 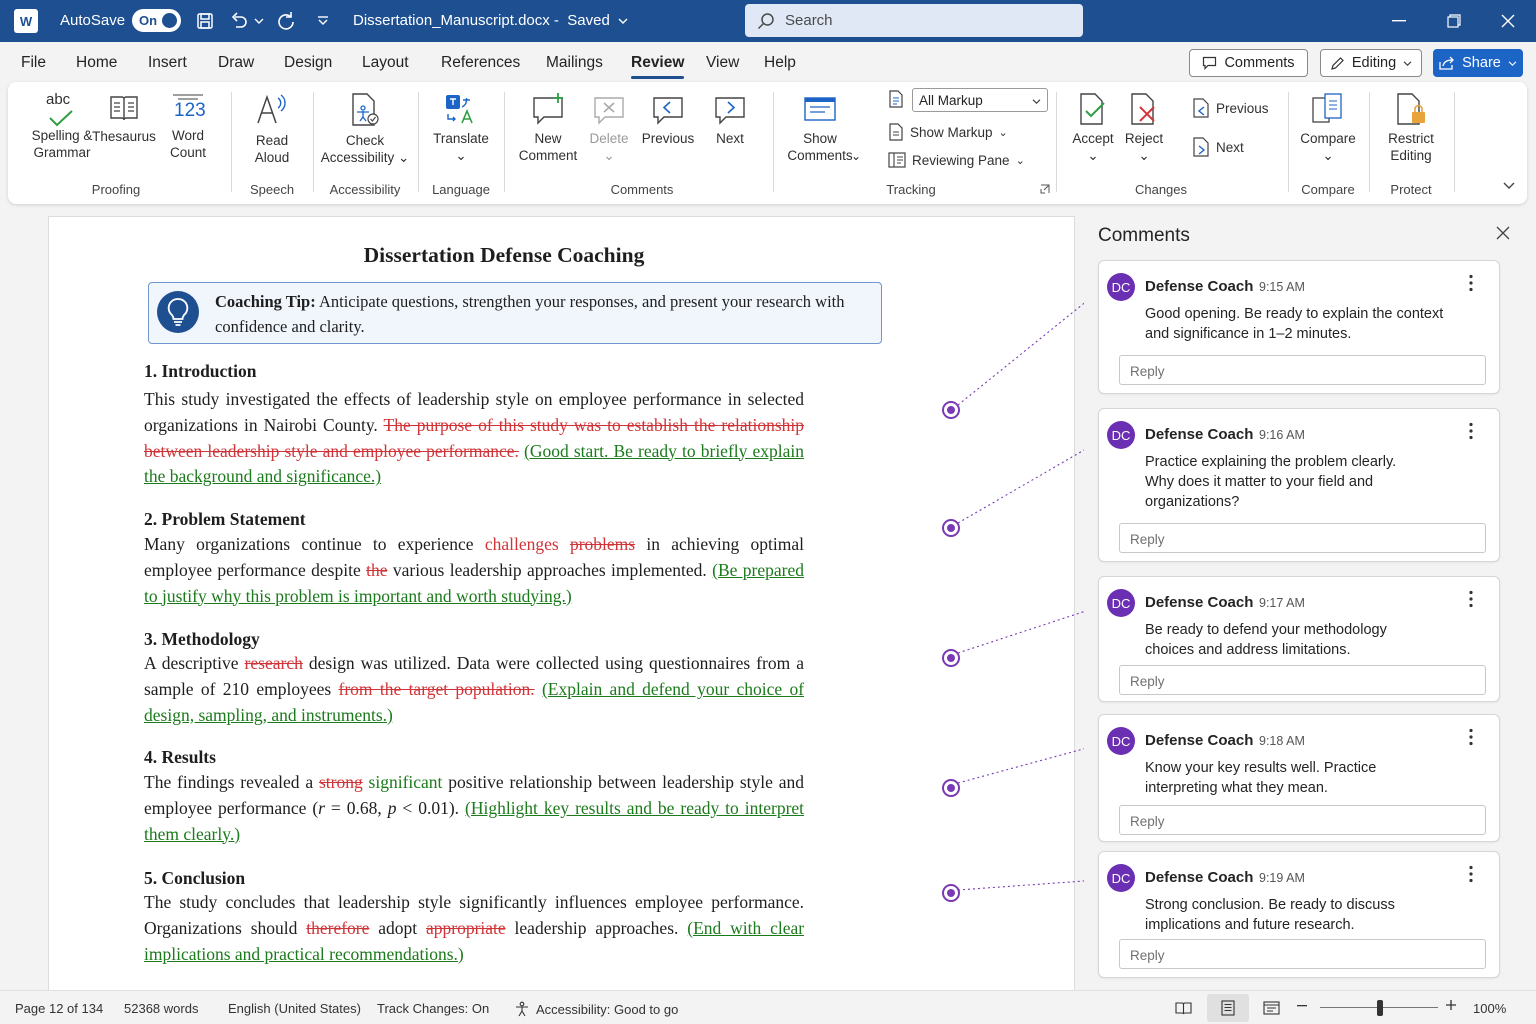 I want to click on zoom-level: 100%, so click(x=1489, y=1008).